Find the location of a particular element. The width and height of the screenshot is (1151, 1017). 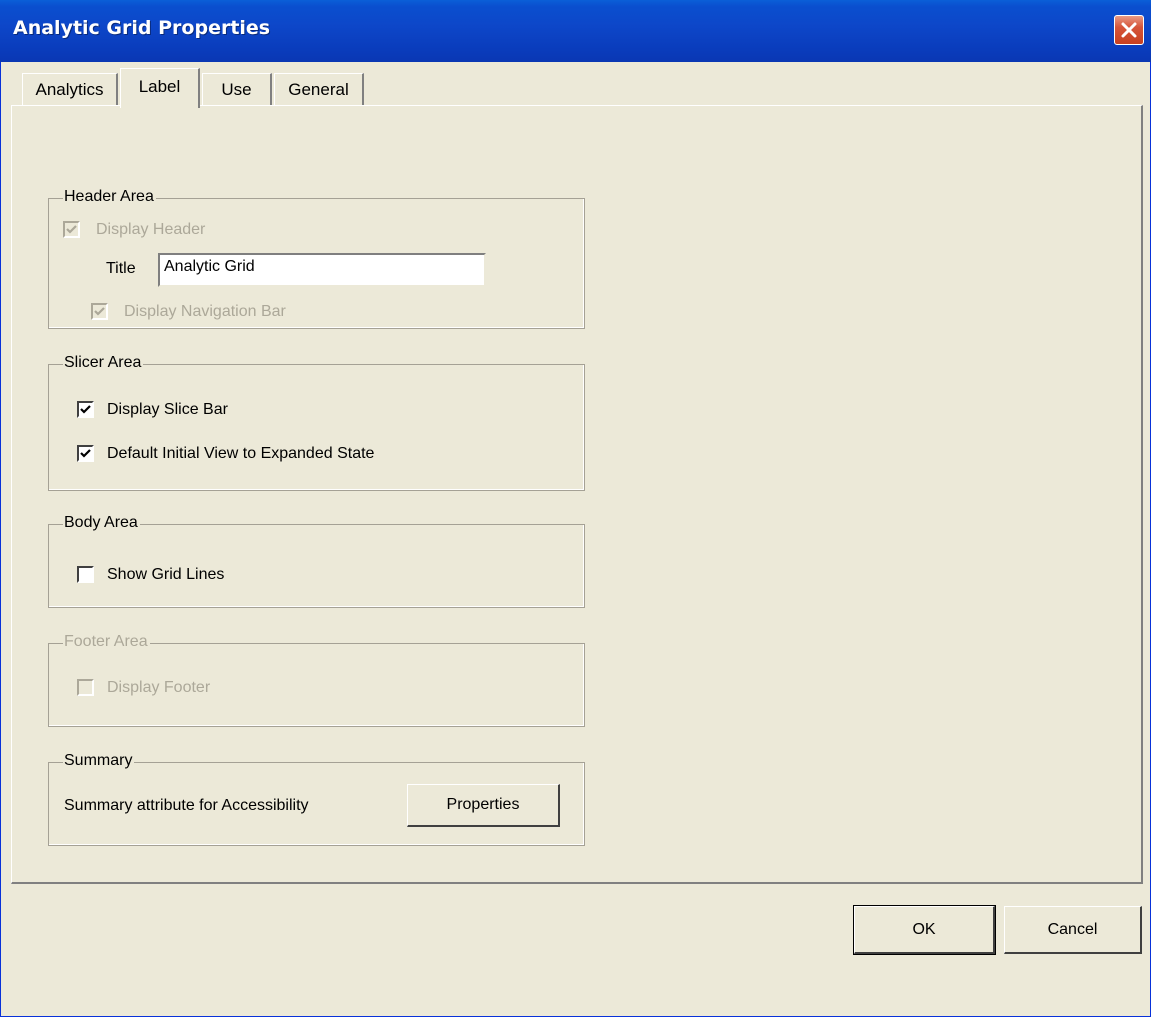

properties-button-label: Properties is located at coordinates (483, 804).